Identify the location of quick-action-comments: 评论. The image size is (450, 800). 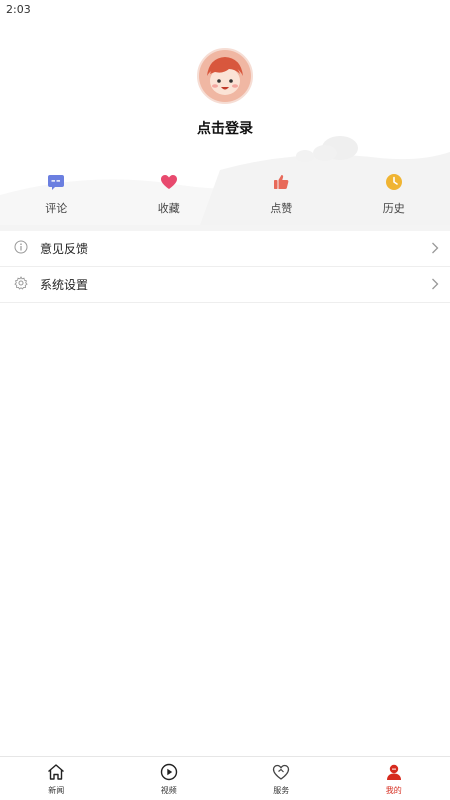
(56, 195).